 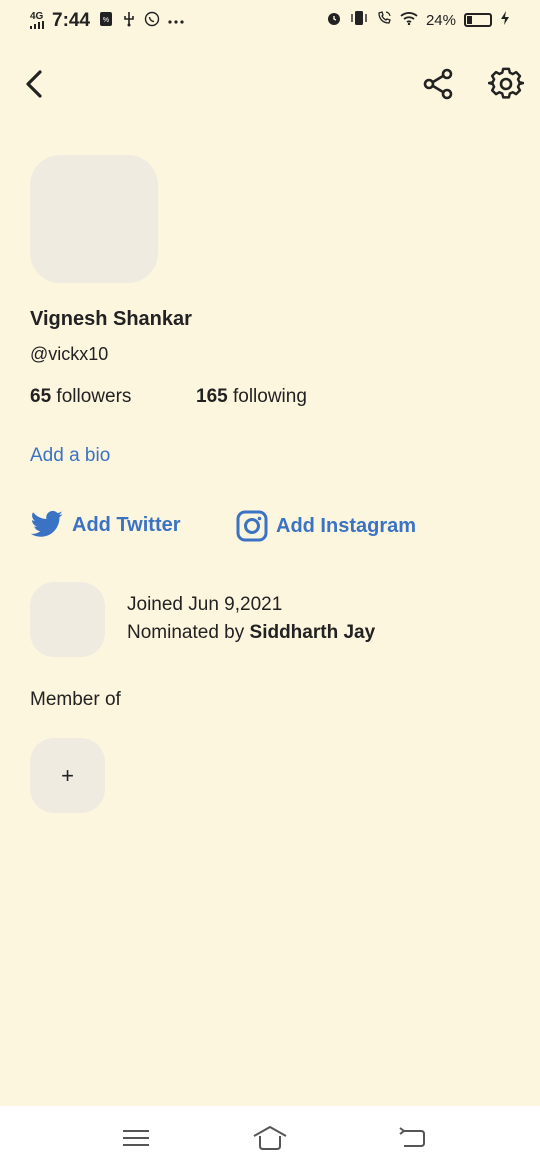 I want to click on alarm-icon, so click(x=334, y=20).